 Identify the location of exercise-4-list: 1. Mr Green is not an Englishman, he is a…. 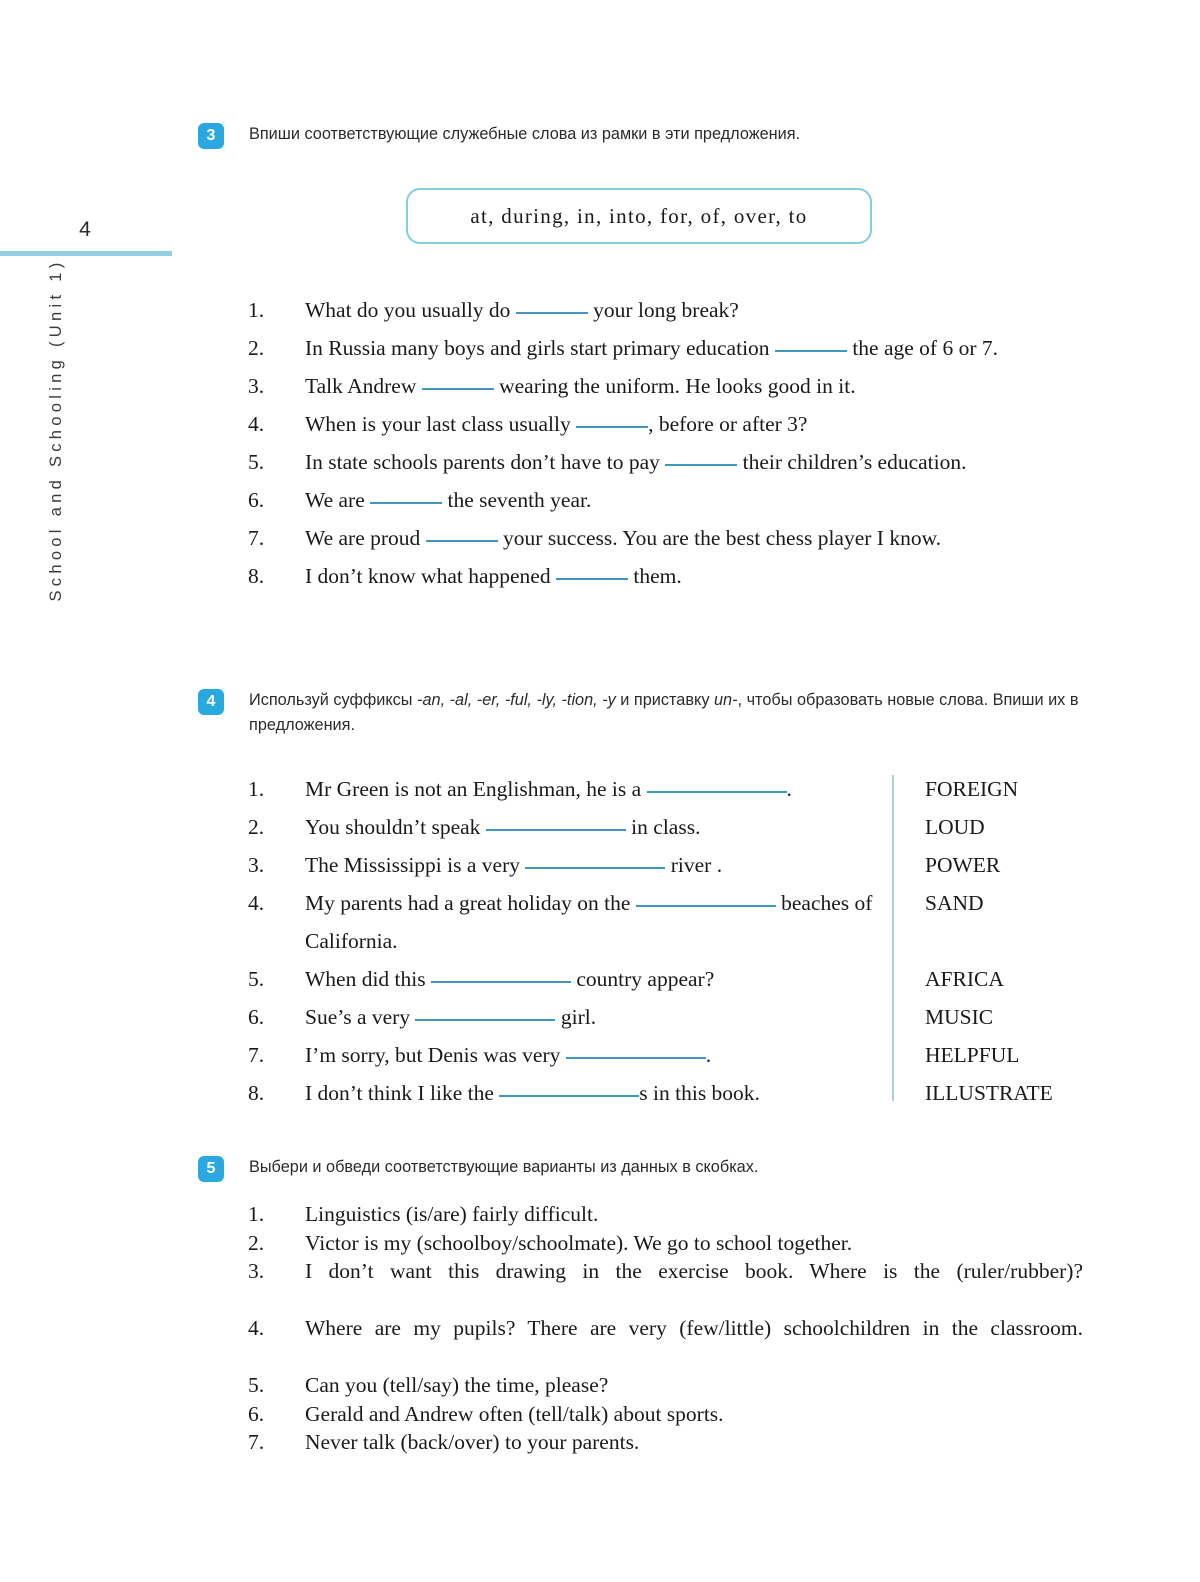
(568, 941).